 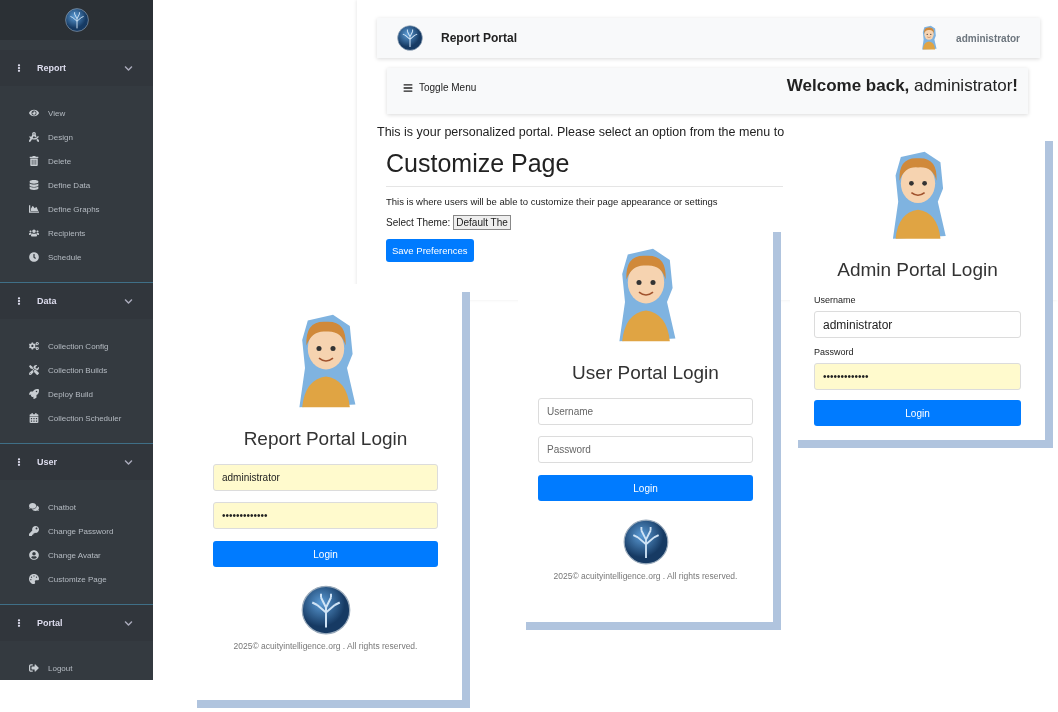 What do you see at coordinates (440, 87) in the screenshot?
I see `toggle-menu-button: Toggle Menu` at bounding box center [440, 87].